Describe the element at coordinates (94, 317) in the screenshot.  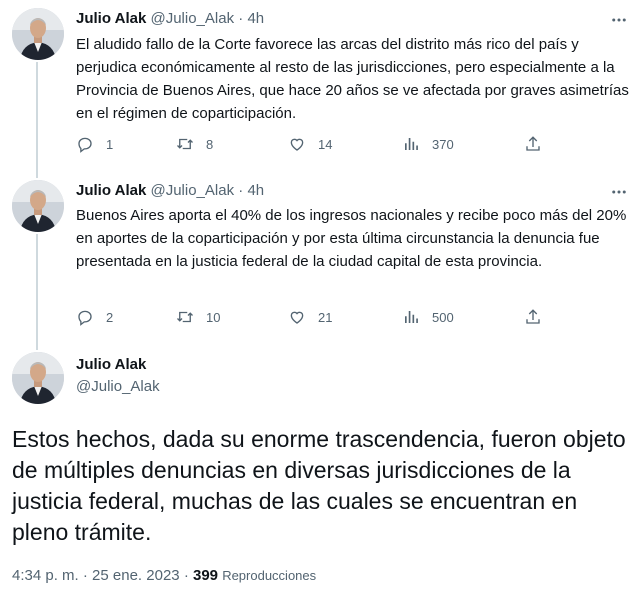
I see `reply-button: 2` at that location.